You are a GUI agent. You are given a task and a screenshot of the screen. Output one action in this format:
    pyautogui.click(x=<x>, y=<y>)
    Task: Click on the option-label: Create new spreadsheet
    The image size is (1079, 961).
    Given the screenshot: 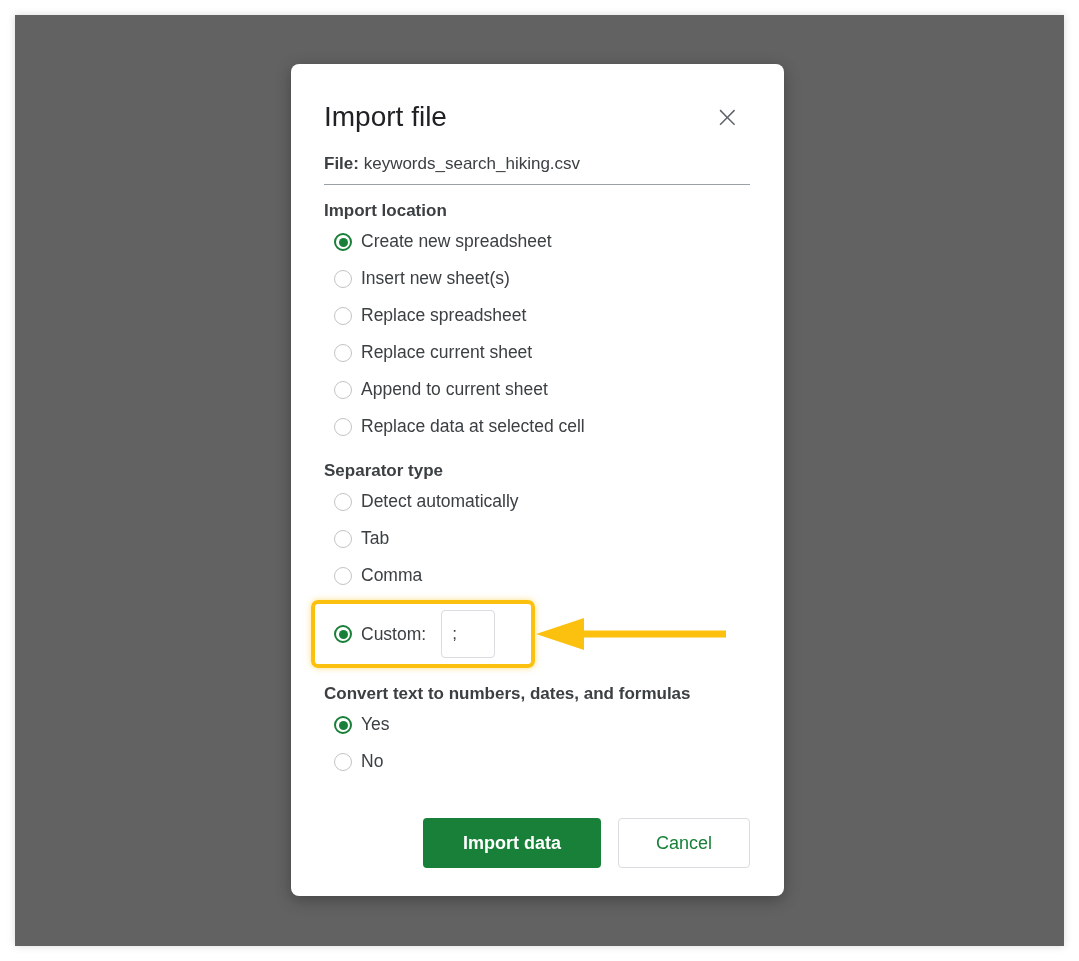 What is the action you would take?
    pyautogui.click(x=456, y=241)
    